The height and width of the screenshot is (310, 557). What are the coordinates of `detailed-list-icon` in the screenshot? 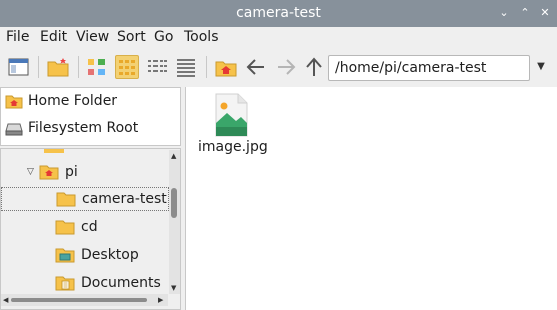 It's located at (186, 68).